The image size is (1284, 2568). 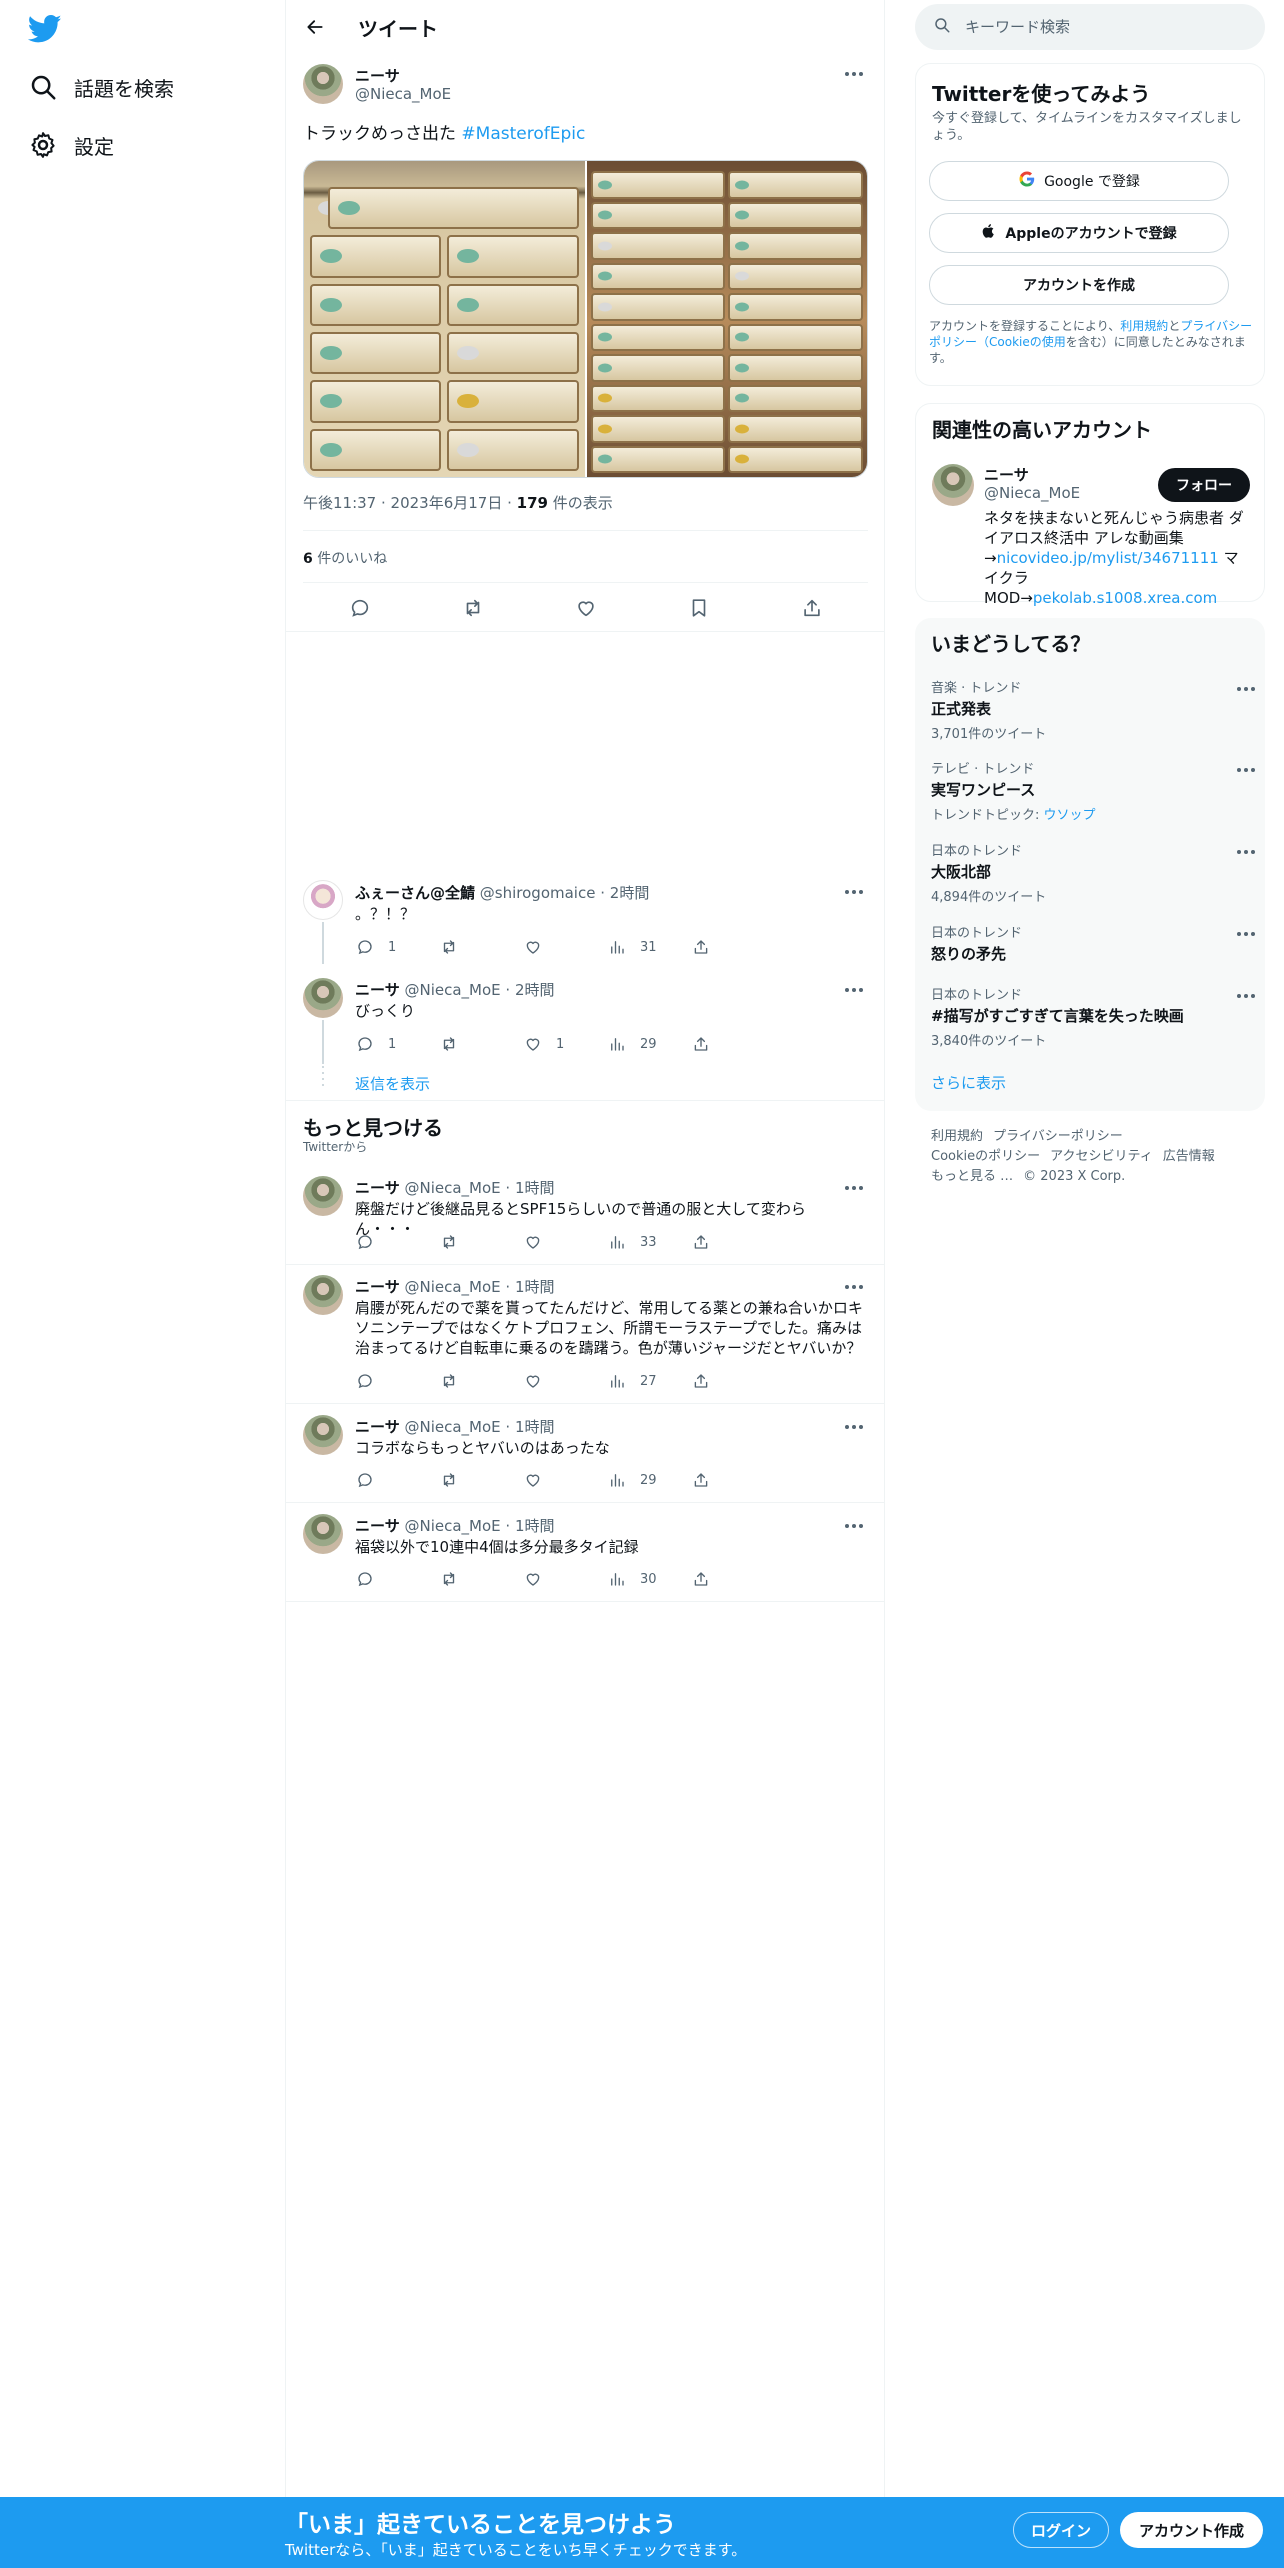 I want to click on like-button: 1, so click(x=556, y=1044).